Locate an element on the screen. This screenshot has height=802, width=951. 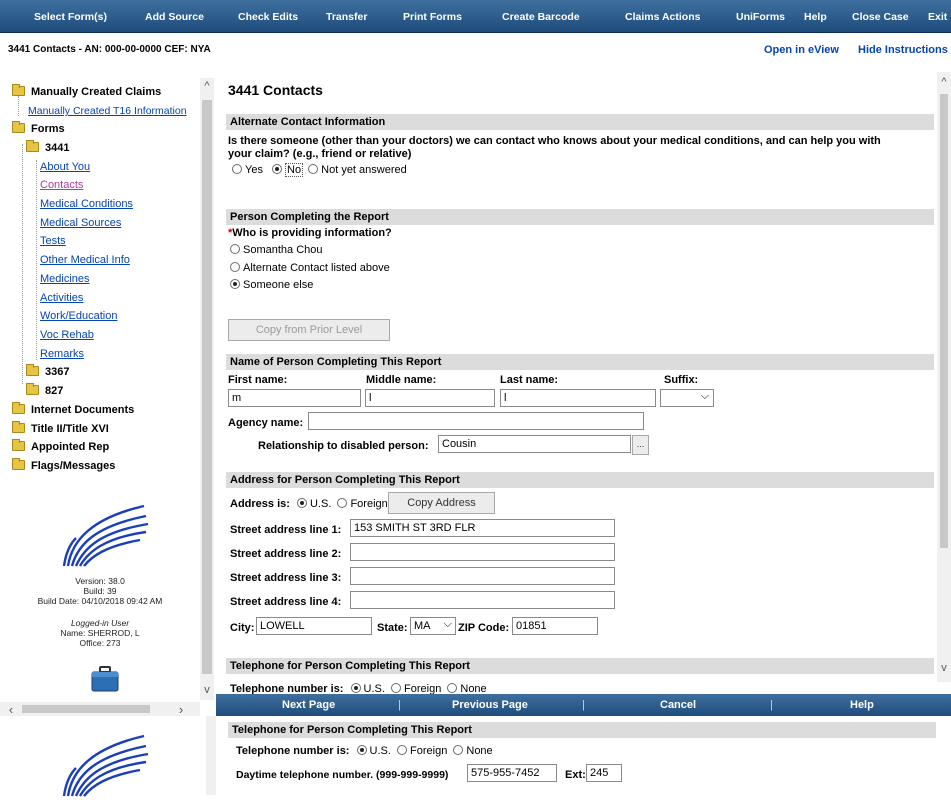
lower-radio-phone-none: None is located at coordinates (473, 751).